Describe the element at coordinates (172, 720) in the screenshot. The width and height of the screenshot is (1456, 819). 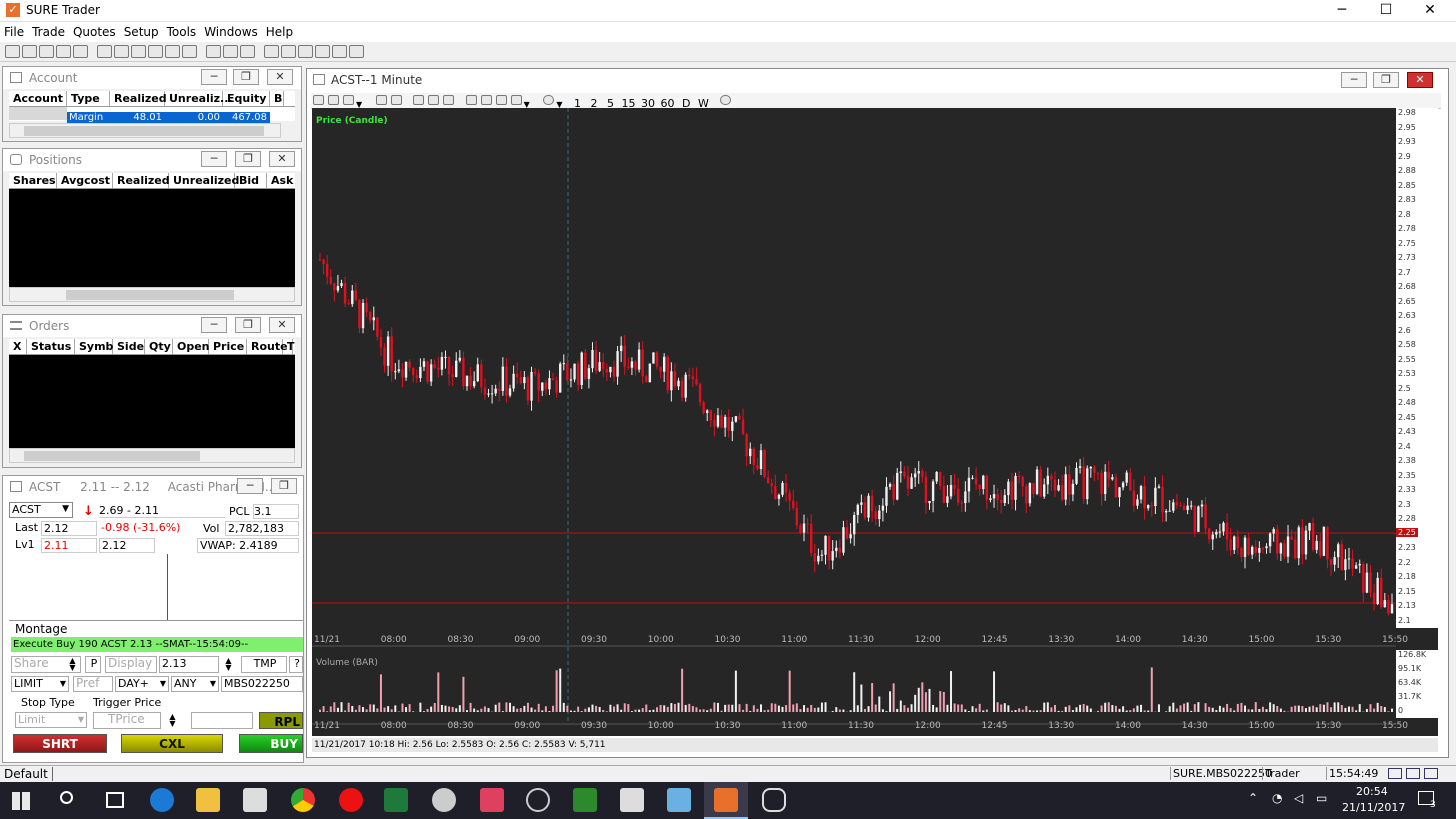
I see `tprice-stepper: ▲ ▼` at that location.